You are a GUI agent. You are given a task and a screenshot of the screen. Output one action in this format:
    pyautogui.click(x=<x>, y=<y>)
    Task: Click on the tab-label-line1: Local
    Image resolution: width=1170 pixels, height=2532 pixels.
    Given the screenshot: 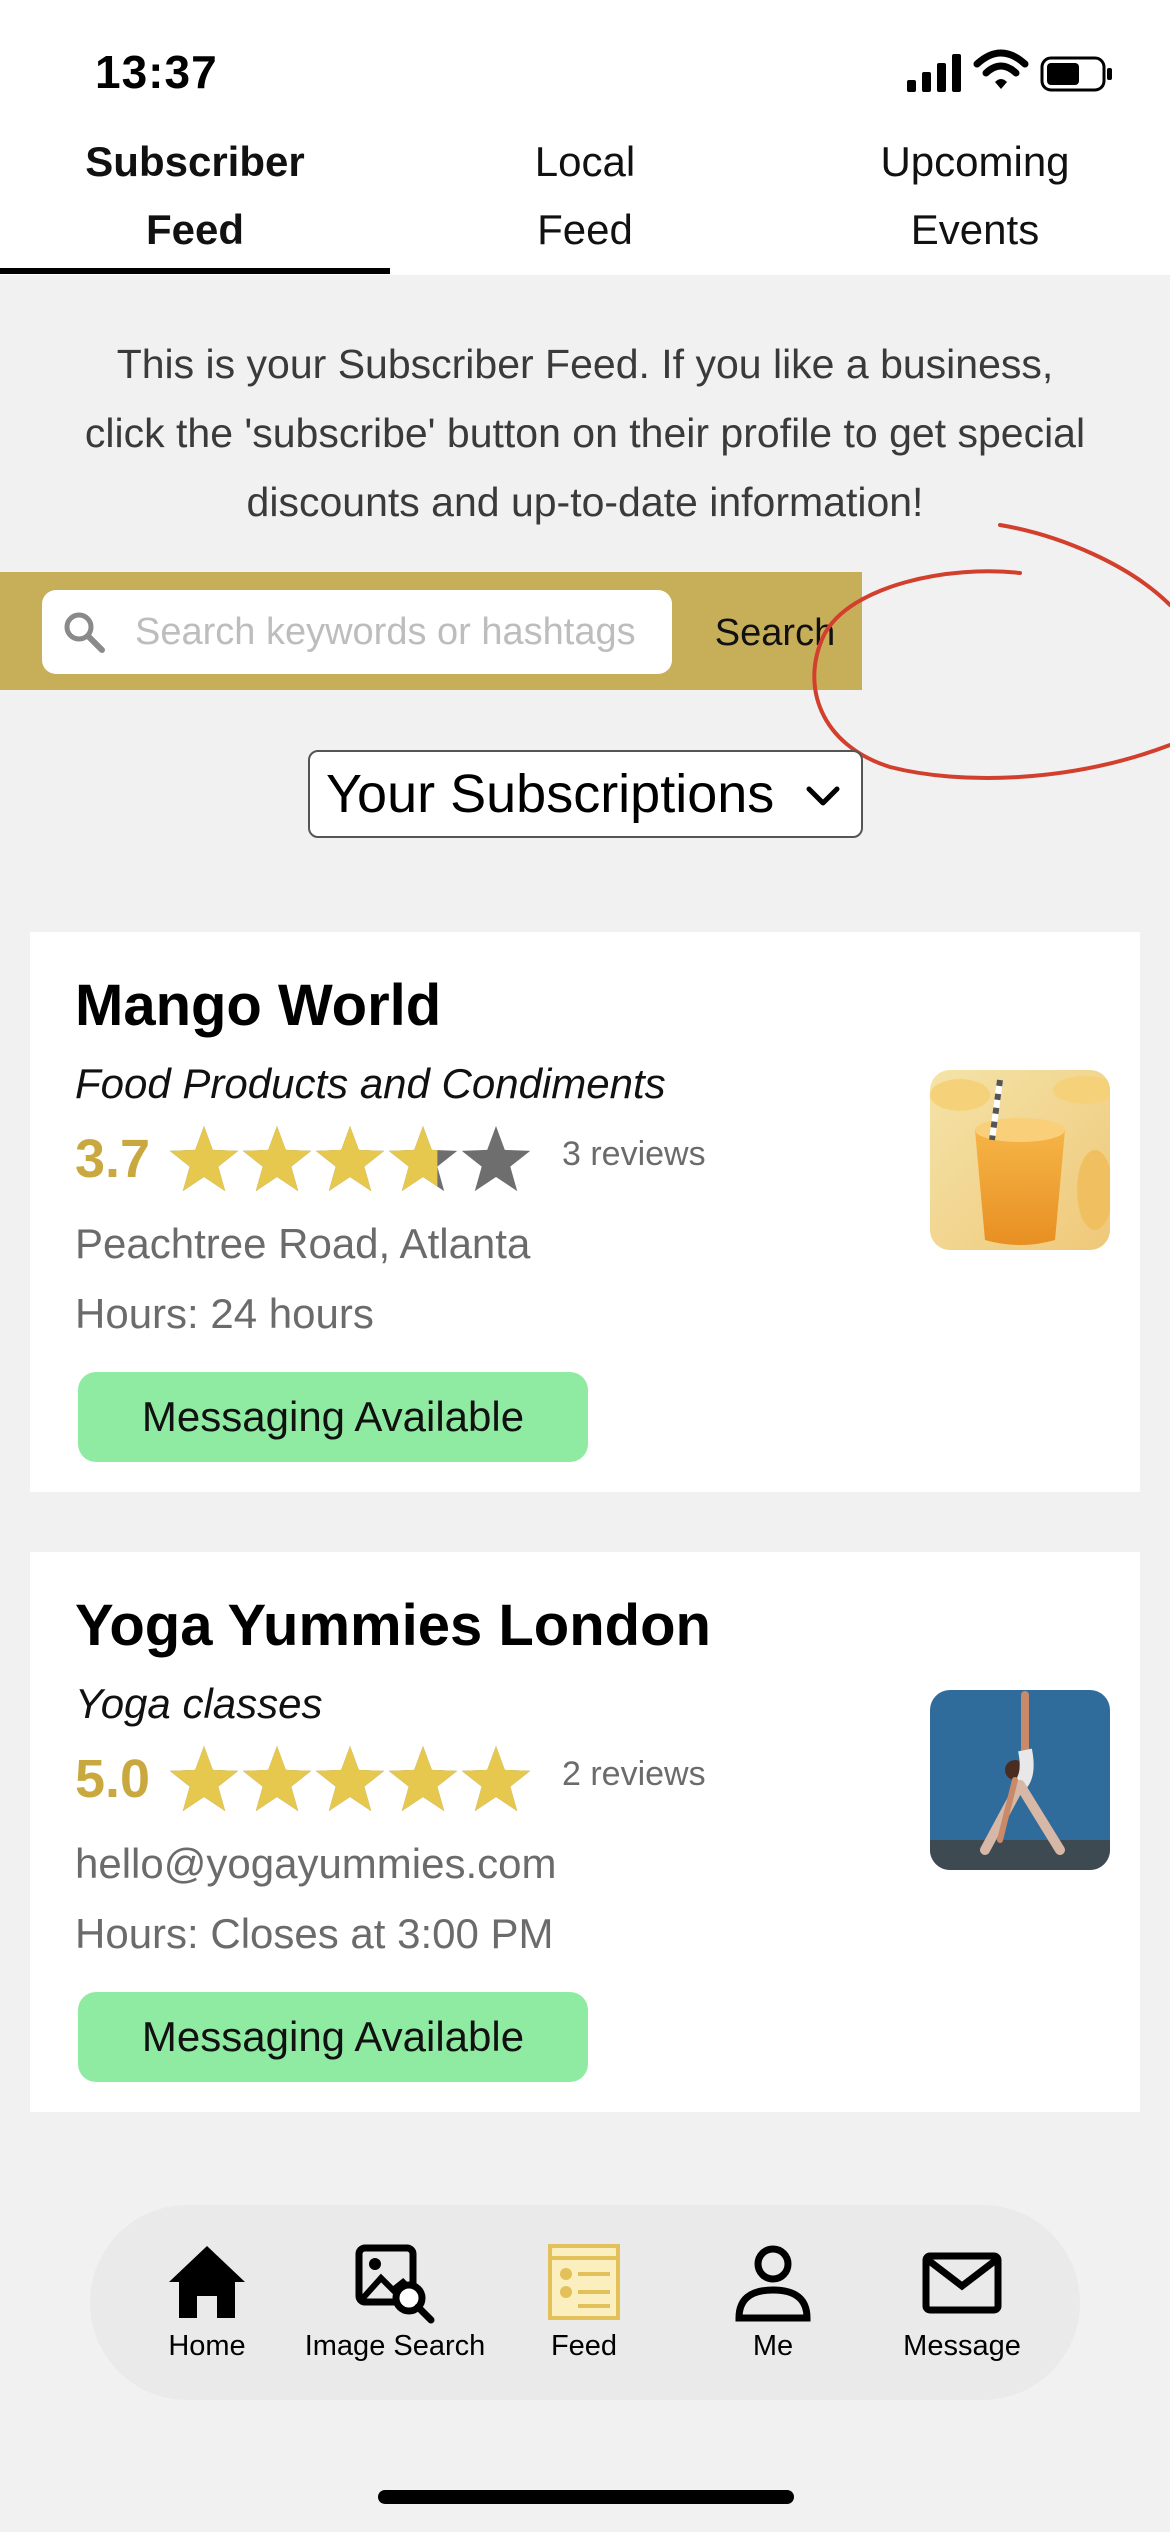 What is the action you would take?
    pyautogui.click(x=585, y=161)
    